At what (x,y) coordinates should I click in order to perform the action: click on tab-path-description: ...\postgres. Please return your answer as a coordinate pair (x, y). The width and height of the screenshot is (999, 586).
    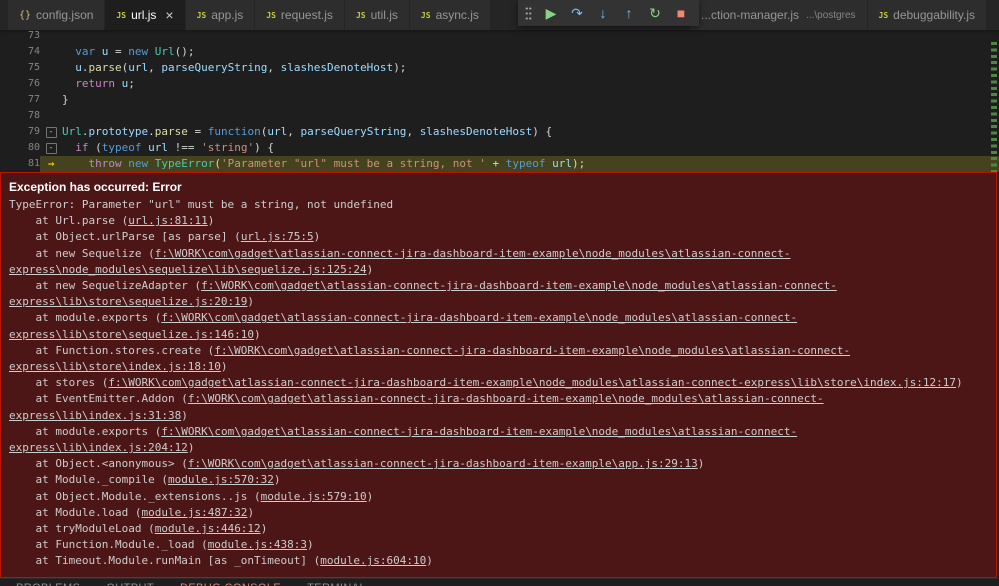
    Looking at the image, I should click on (831, 15).